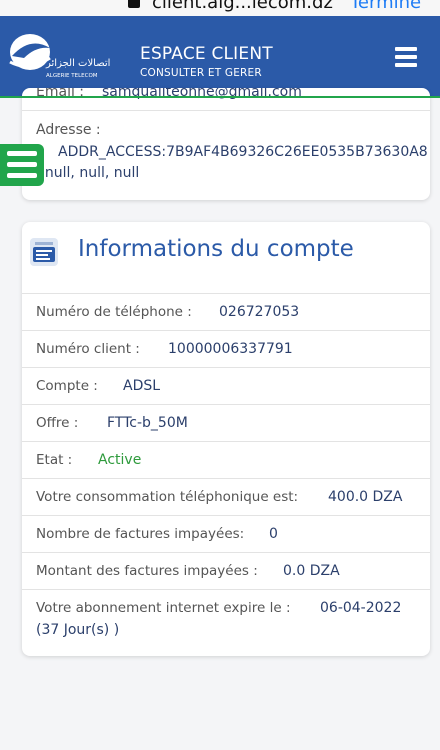 The image size is (440, 750). Describe the element at coordinates (365, 497) in the screenshot. I see `row-value: 400.0 DZA` at that location.